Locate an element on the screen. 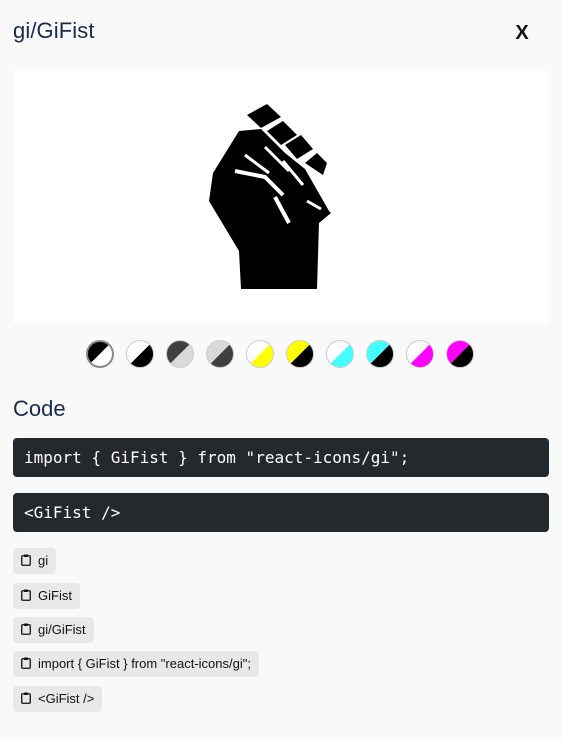 This screenshot has height=740, width=562. copy-button-label: gi is located at coordinates (43, 560).